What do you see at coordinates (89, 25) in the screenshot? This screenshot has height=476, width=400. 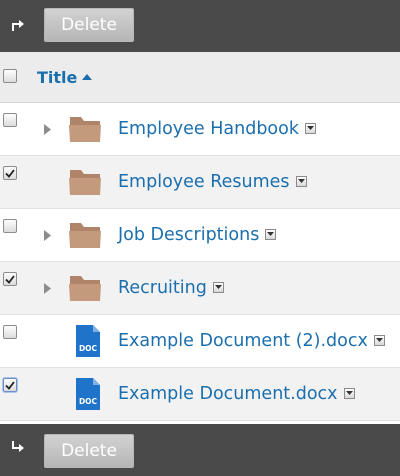 I see `delete-button-top: Delete` at bounding box center [89, 25].